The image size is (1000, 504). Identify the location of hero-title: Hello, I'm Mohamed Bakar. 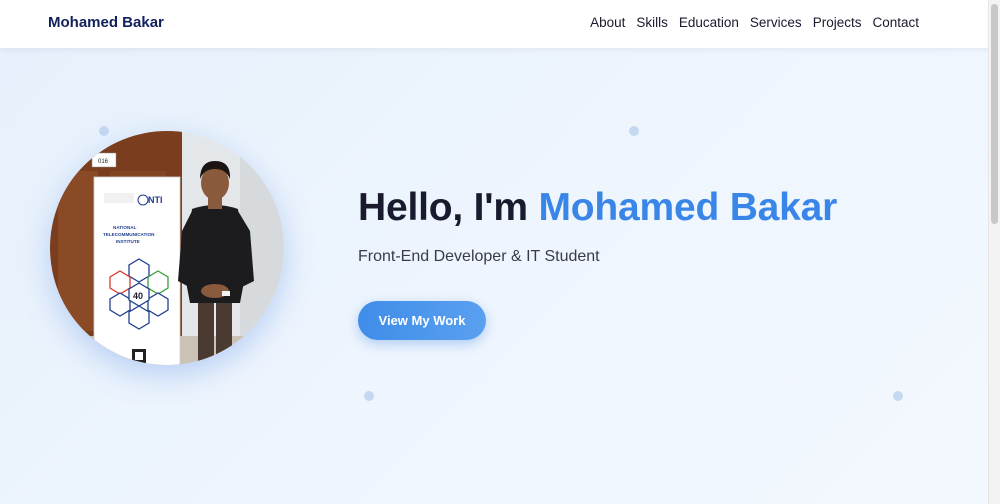
(597, 208).